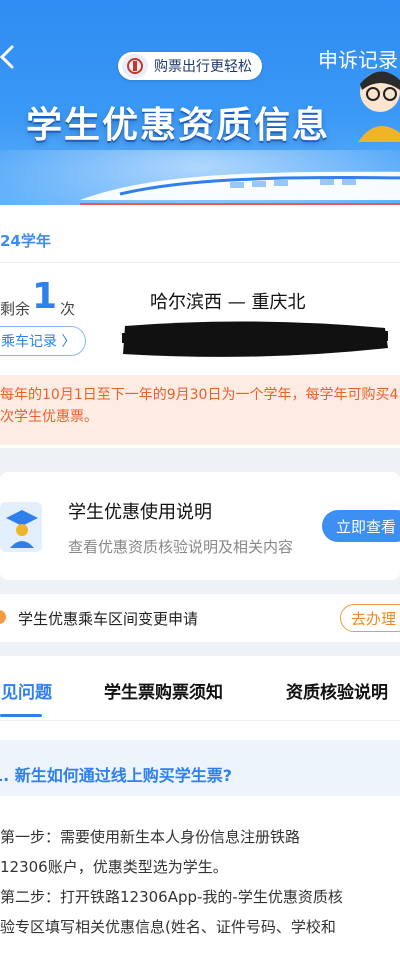  What do you see at coordinates (171, 897) in the screenshot?
I see `answer-line: 第二步：打开铁路12306App-我的-学生优惠资质核` at bounding box center [171, 897].